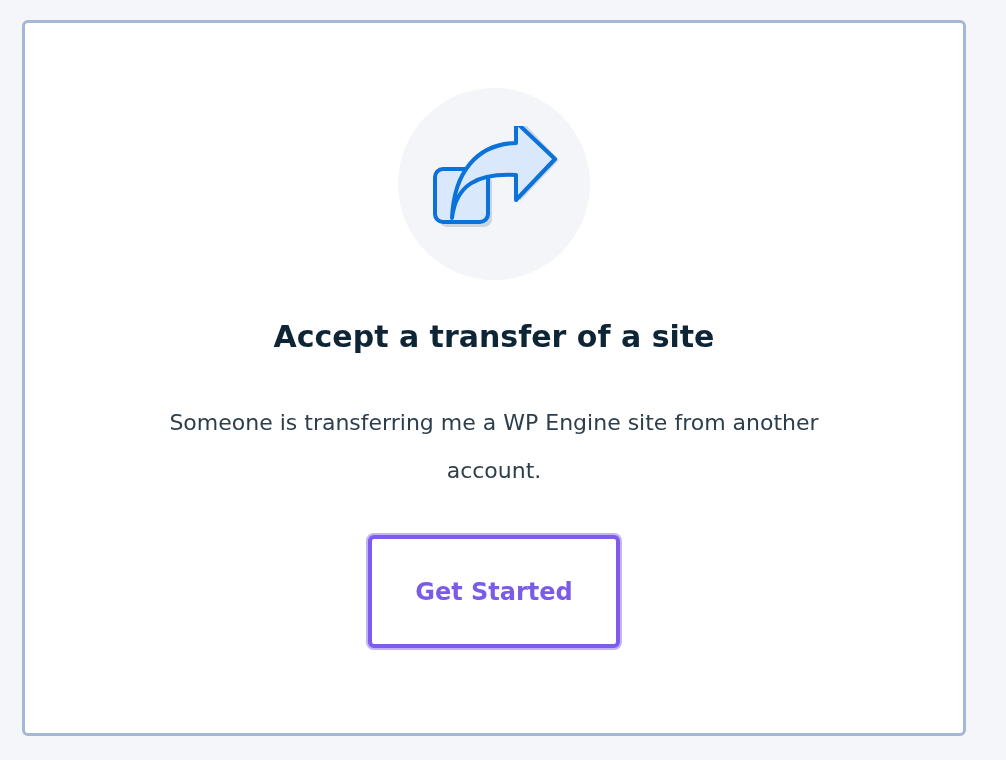 The image size is (1006, 760). I want to click on card-description: Someone is transferring me a WP Engine site from another account., so click(494, 447).